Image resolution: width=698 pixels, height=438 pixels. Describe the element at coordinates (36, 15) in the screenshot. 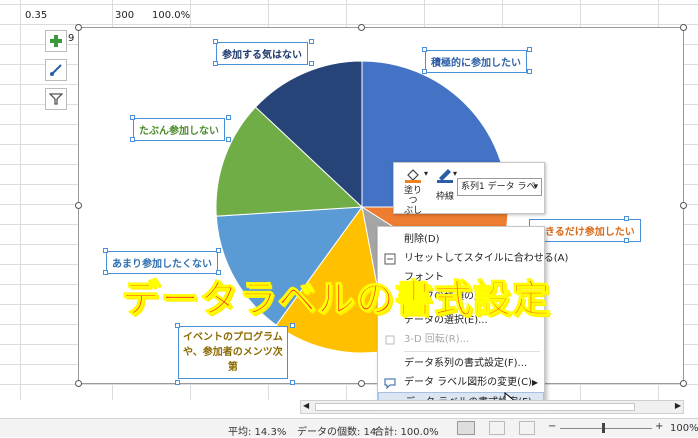

I see `cell-value: 0.35` at that location.